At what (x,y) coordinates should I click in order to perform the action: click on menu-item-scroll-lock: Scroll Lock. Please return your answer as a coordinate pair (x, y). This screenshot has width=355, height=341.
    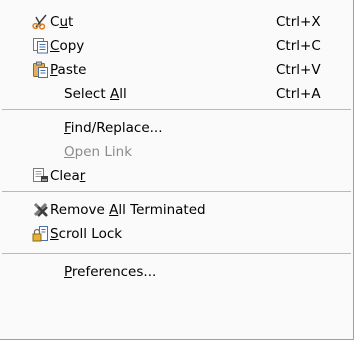
    Looking at the image, I should click on (176, 234).